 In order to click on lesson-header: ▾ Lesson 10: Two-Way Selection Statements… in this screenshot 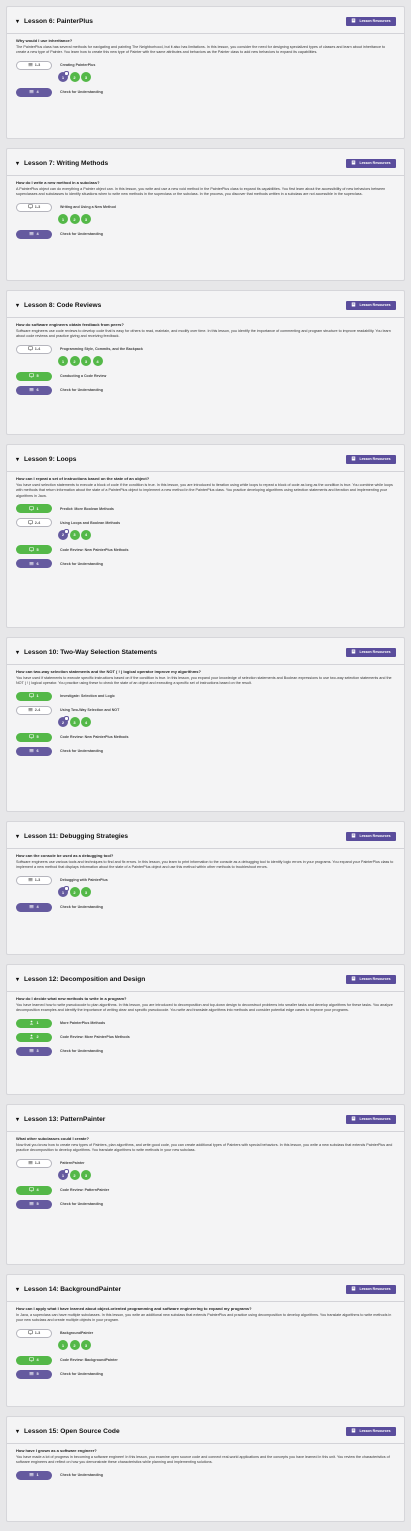, I will do `click(206, 652)`.